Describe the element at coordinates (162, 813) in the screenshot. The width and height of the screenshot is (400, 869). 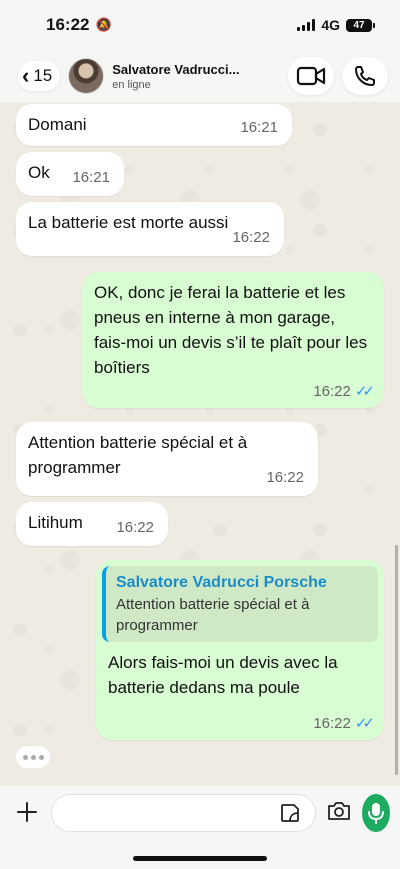
I see `message-input` at that location.